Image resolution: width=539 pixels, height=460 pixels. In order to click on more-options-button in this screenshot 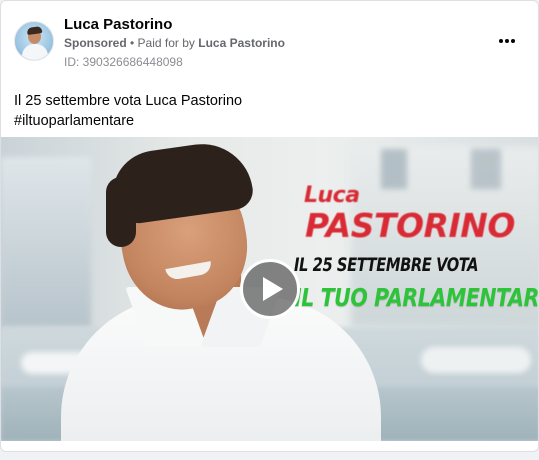, I will do `click(507, 41)`.